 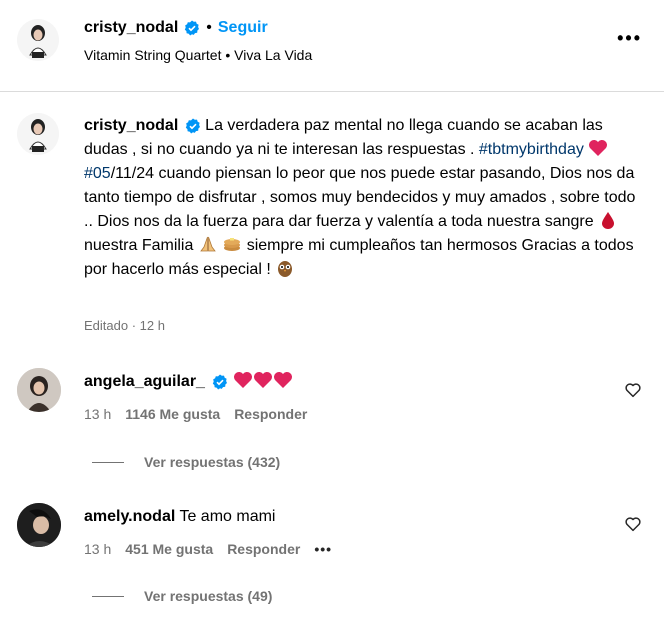 I want to click on hashtag-05: #05, so click(x=97, y=173).